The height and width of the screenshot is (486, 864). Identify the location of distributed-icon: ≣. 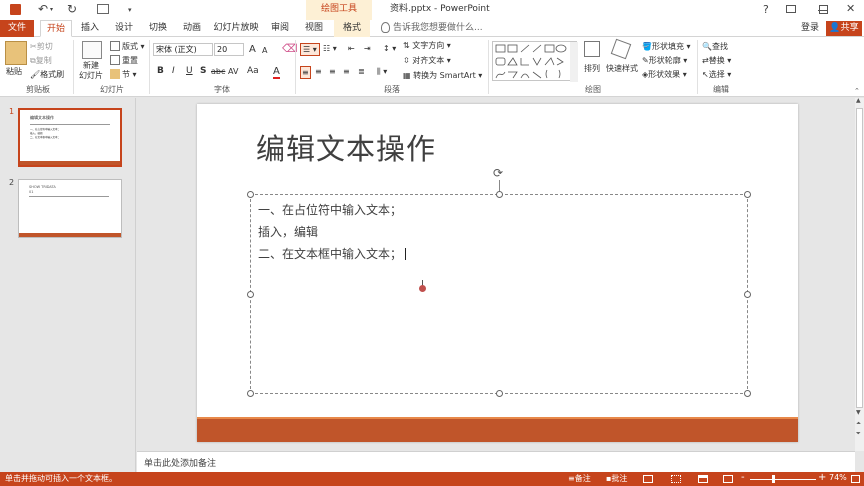
(361, 71).